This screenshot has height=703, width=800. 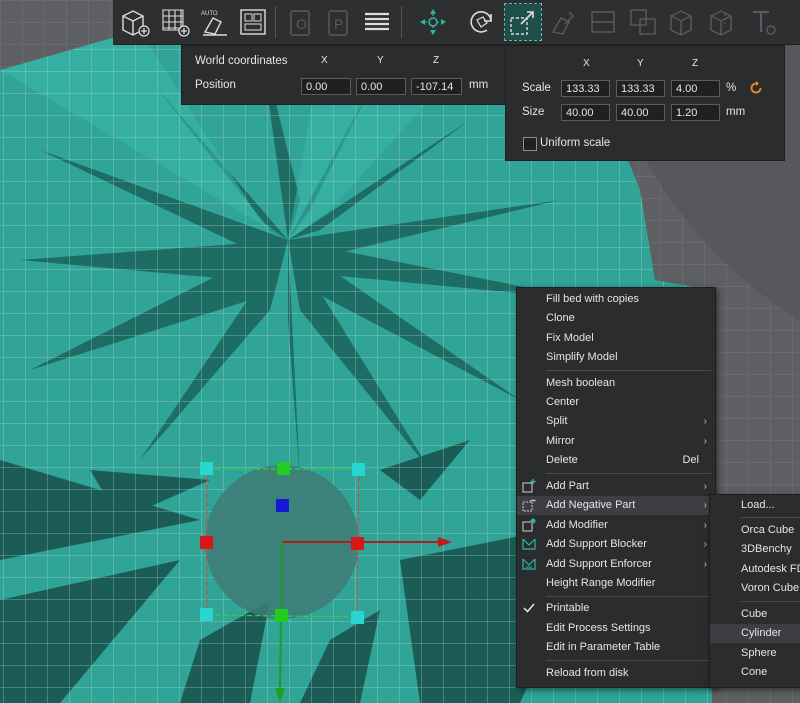 What do you see at coordinates (563, 22) in the screenshot?
I see `lay-on-face-icon` at bounding box center [563, 22].